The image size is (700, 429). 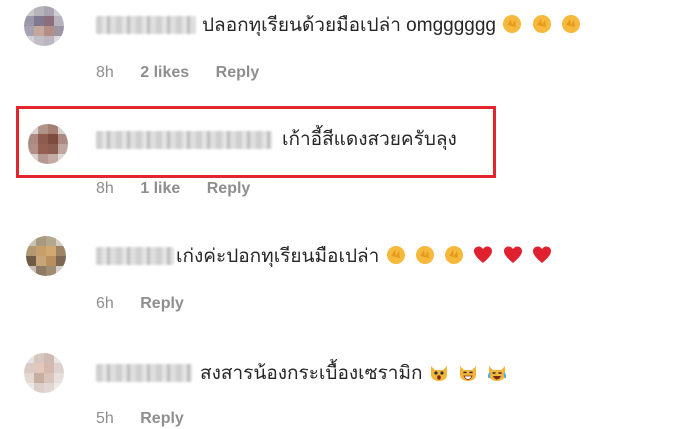 What do you see at coordinates (184, 189) in the screenshot?
I see `comment-meta: 8h 1 like Reply` at bounding box center [184, 189].